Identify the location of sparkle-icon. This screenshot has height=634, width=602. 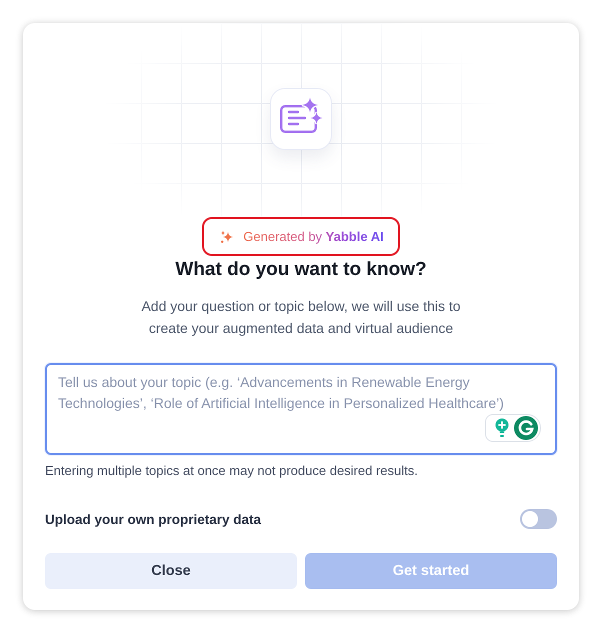
(227, 237).